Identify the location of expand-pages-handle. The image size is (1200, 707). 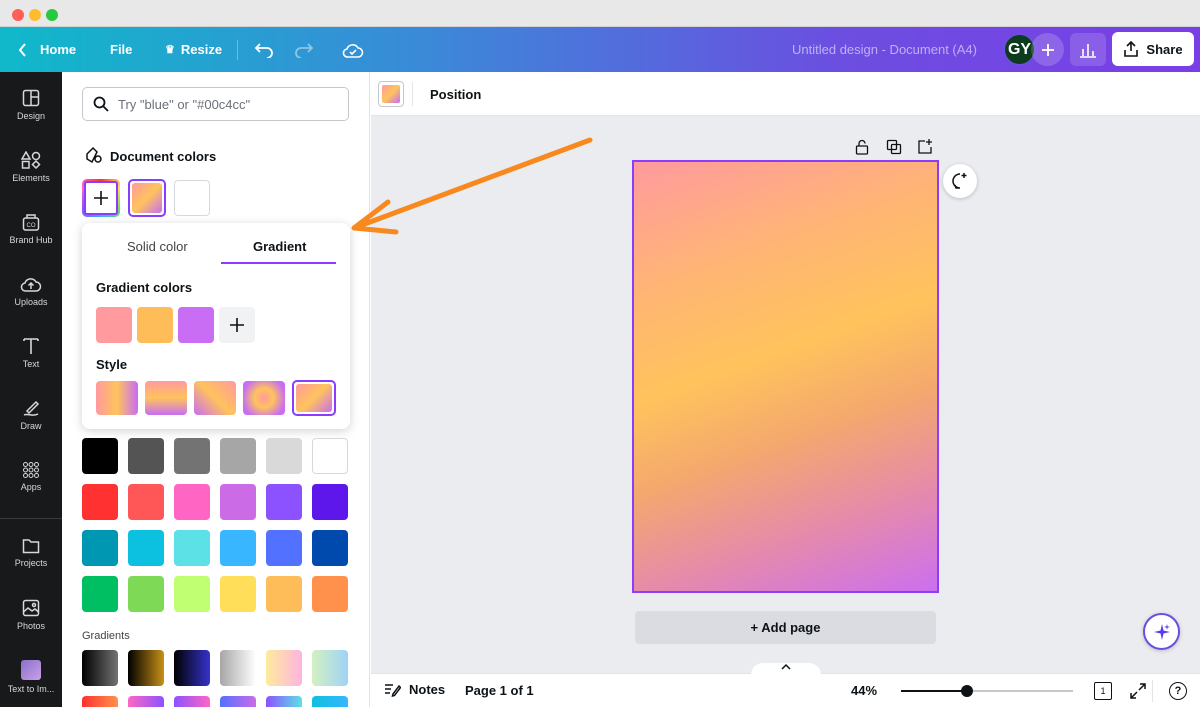
(786, 669).